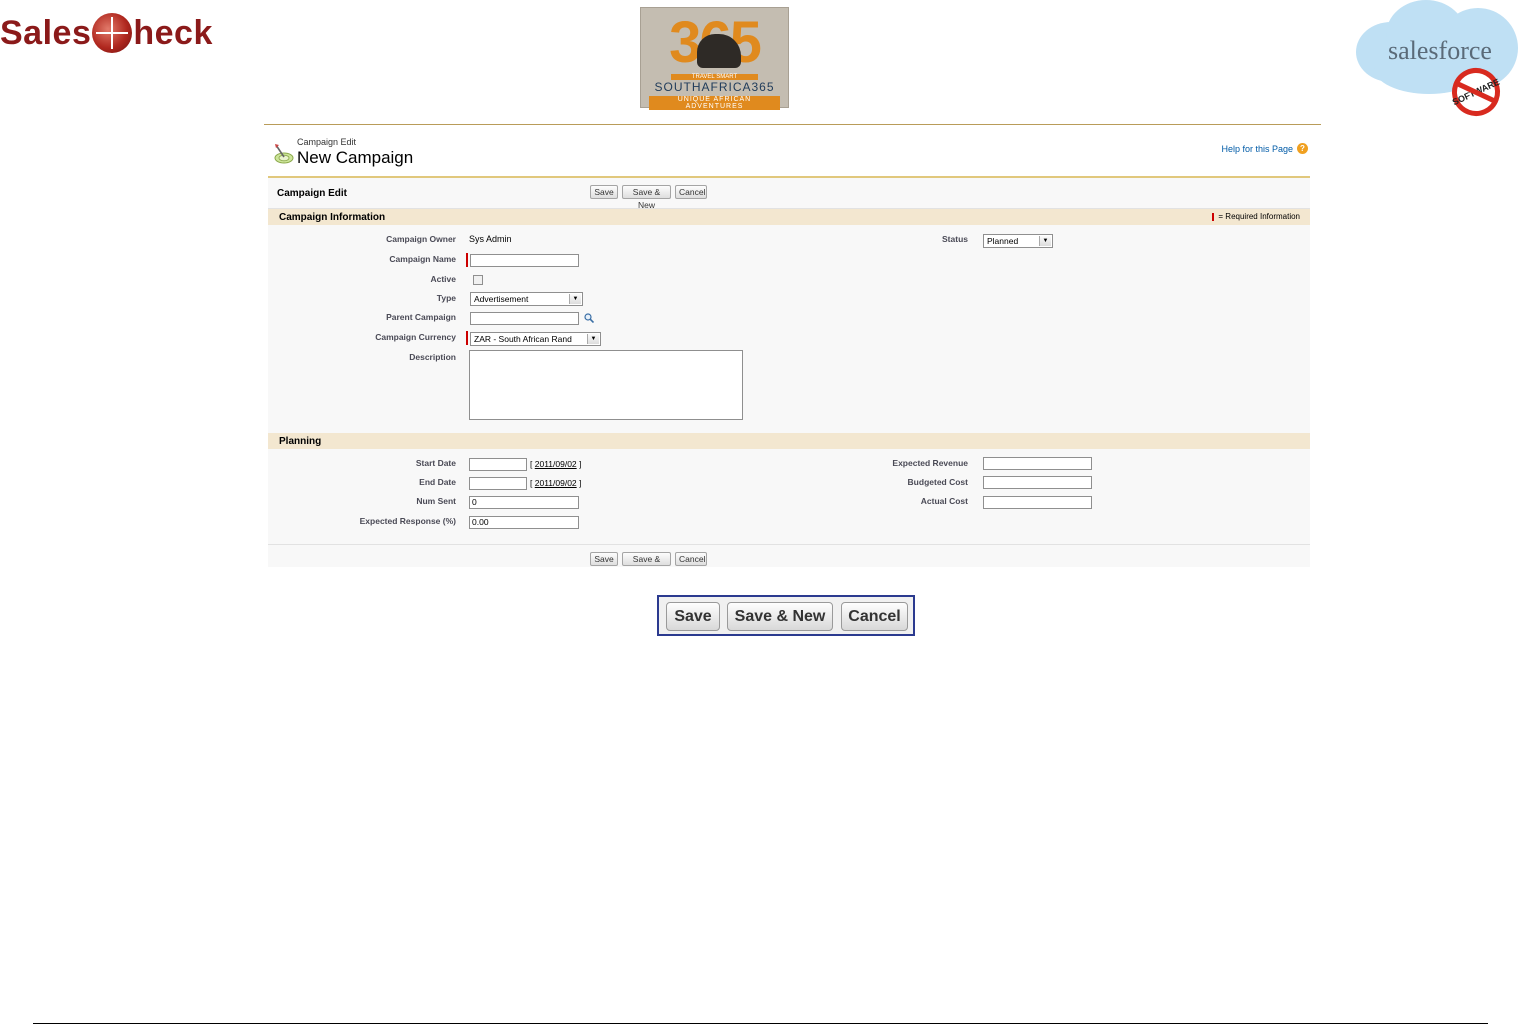 The height and width of the screenshot is (1027, 1518). I want to click on help-icon: ?, so click(1302, 148).